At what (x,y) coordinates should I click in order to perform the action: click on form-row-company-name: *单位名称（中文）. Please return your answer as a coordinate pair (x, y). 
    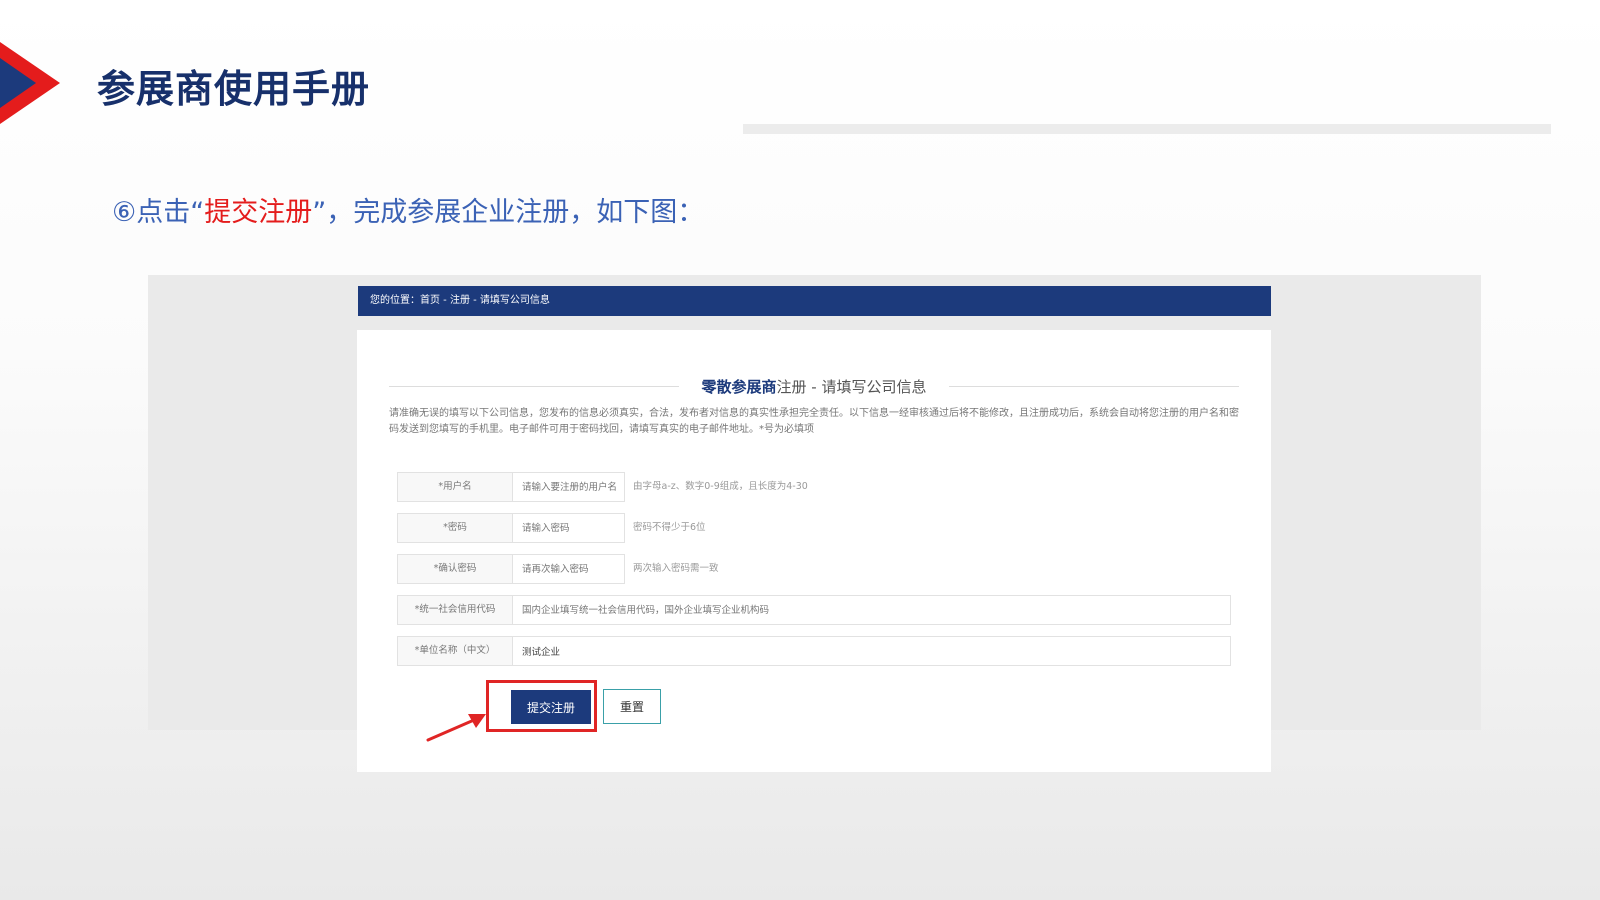
    Looking at the image, I should click on (814, 651).